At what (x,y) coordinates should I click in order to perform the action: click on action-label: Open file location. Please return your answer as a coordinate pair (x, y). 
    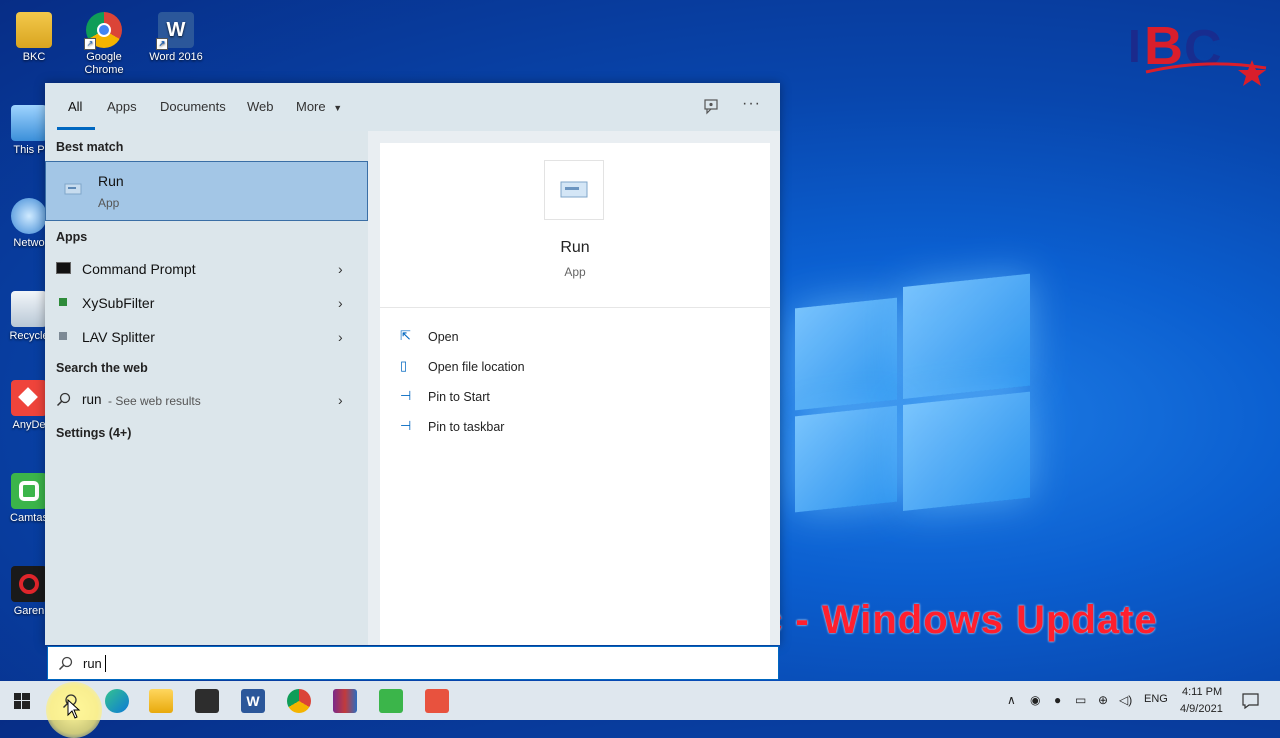
    Looking at the image, I should click on (476, 367).